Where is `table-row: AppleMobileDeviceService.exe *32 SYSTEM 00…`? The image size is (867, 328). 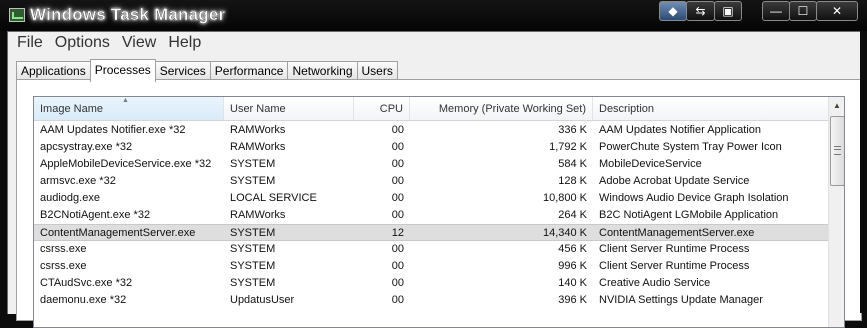
table-row: AppleMobileDeviceService.exe *32 SYSTEM 00… is located at coordinates (431, 164).